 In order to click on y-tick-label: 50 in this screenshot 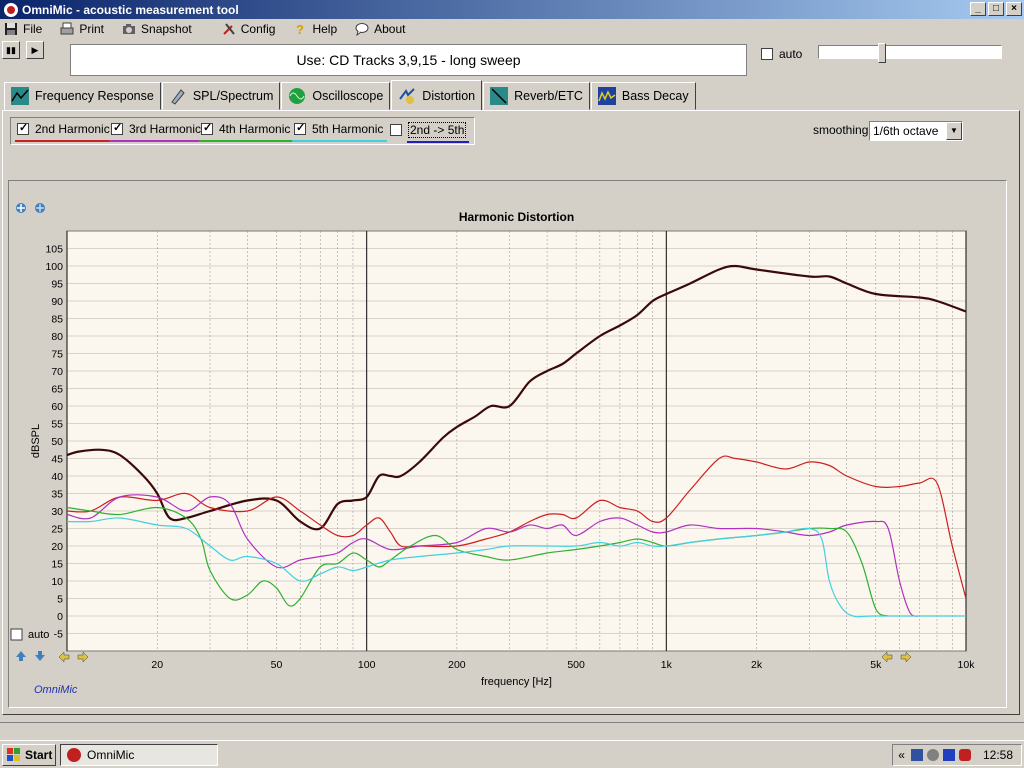, I will do `click(57, 442)`.